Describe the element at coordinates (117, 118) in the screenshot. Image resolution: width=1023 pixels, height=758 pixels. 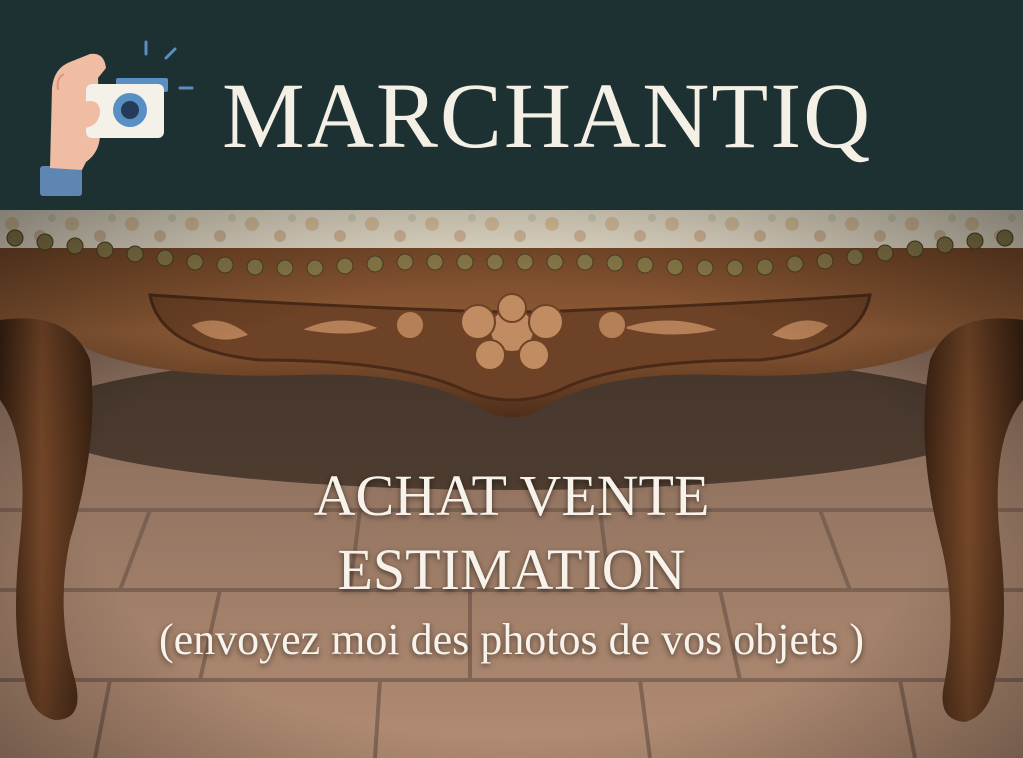
I see `hand-camera-icon` at that location.